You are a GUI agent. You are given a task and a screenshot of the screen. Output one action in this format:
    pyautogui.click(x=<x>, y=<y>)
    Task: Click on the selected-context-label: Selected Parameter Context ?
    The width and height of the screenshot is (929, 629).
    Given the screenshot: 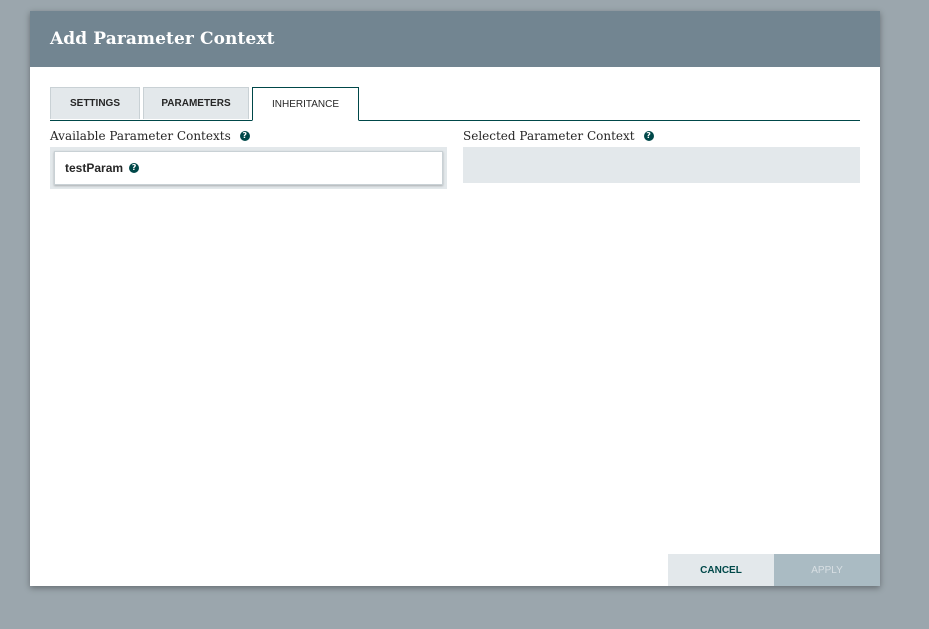 What is the action you would take?
    pyautogui.click(x=558, y=136)
    